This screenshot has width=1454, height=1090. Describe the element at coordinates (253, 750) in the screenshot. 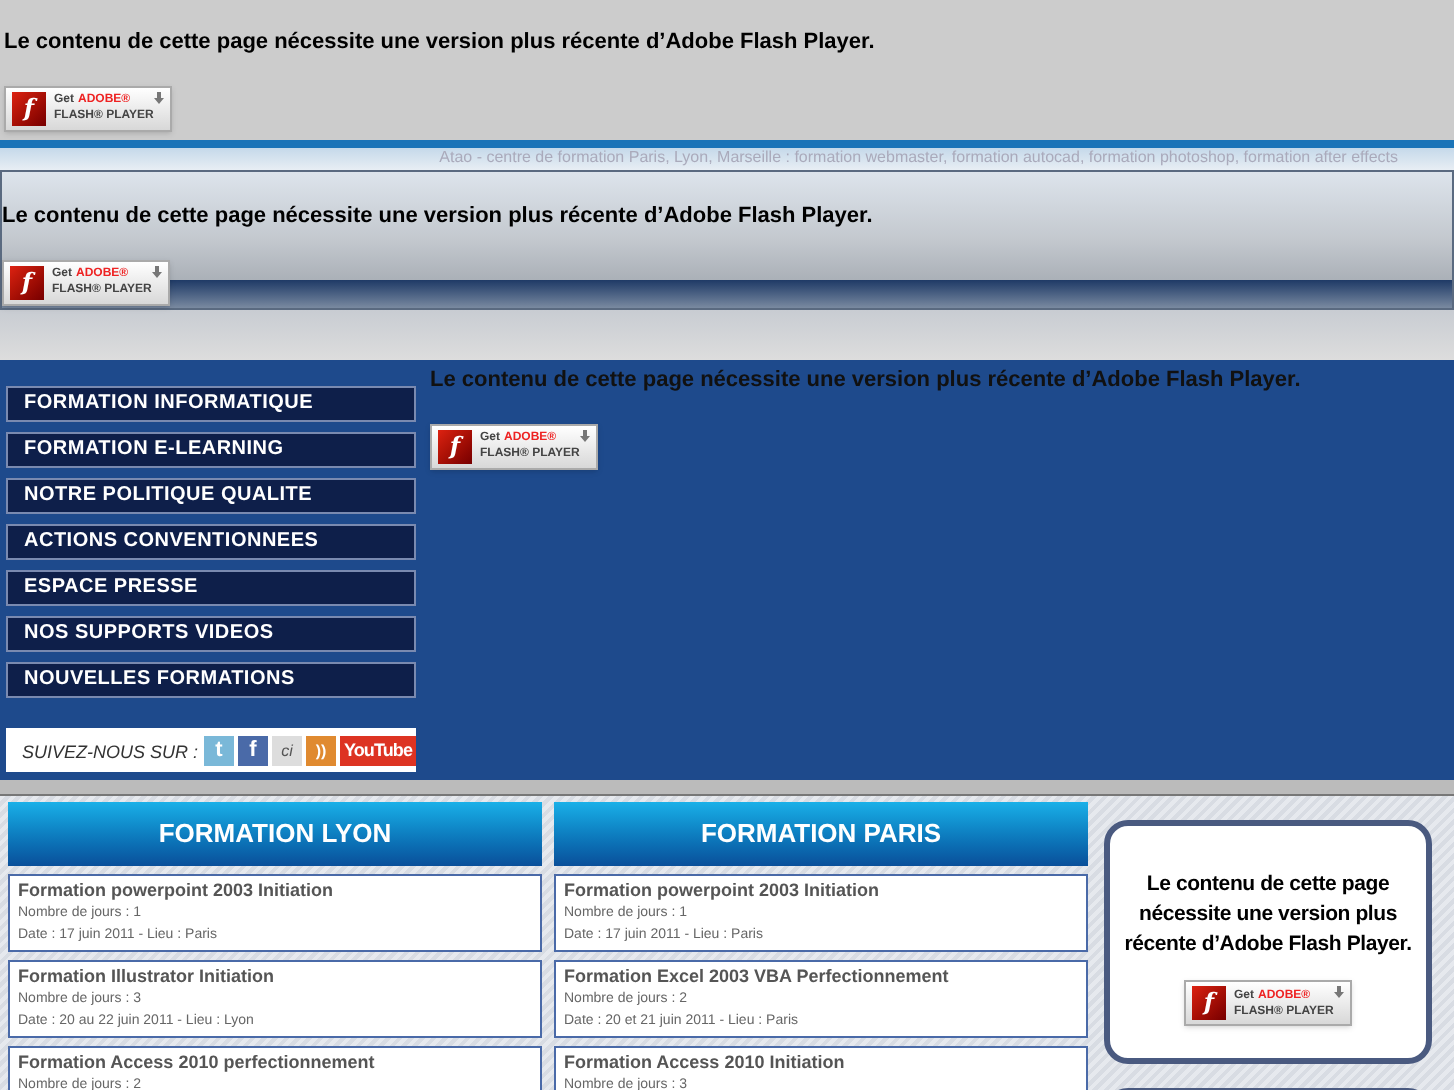

I see `facebook-icon: f` at that location.